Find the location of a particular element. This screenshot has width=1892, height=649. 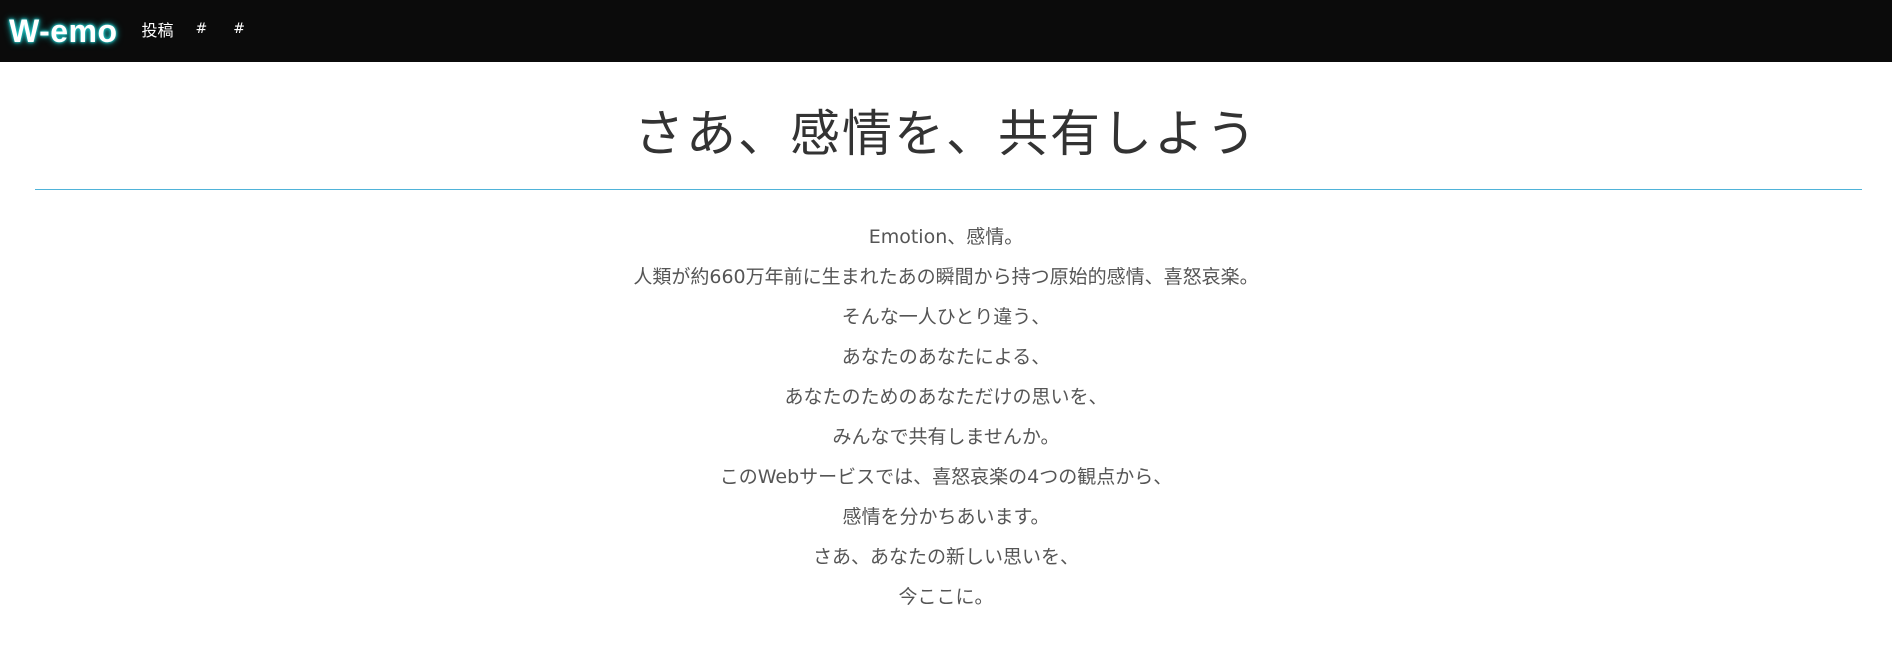

intro-line: このWebサービスでは、喜怒哀楽の4つの観点から、 is located at coordinates (946, 477).